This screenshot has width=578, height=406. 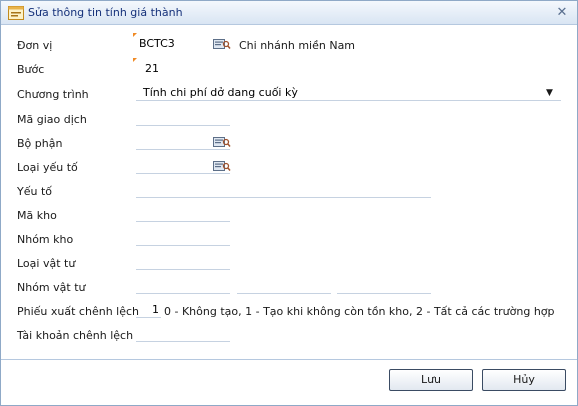 I want to click on chuong-trinh-label: Chương trình, so click(x=53, y=94).